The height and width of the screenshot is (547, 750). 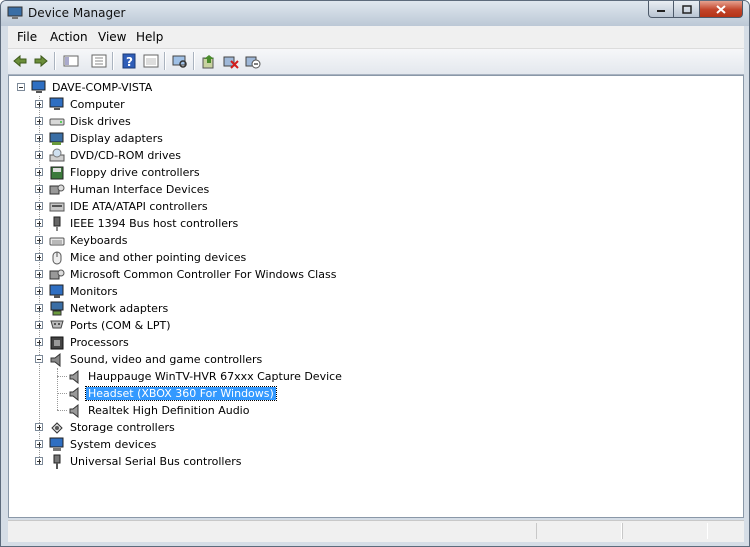 I want to click on maximize-button, so click(x=687, y=9).